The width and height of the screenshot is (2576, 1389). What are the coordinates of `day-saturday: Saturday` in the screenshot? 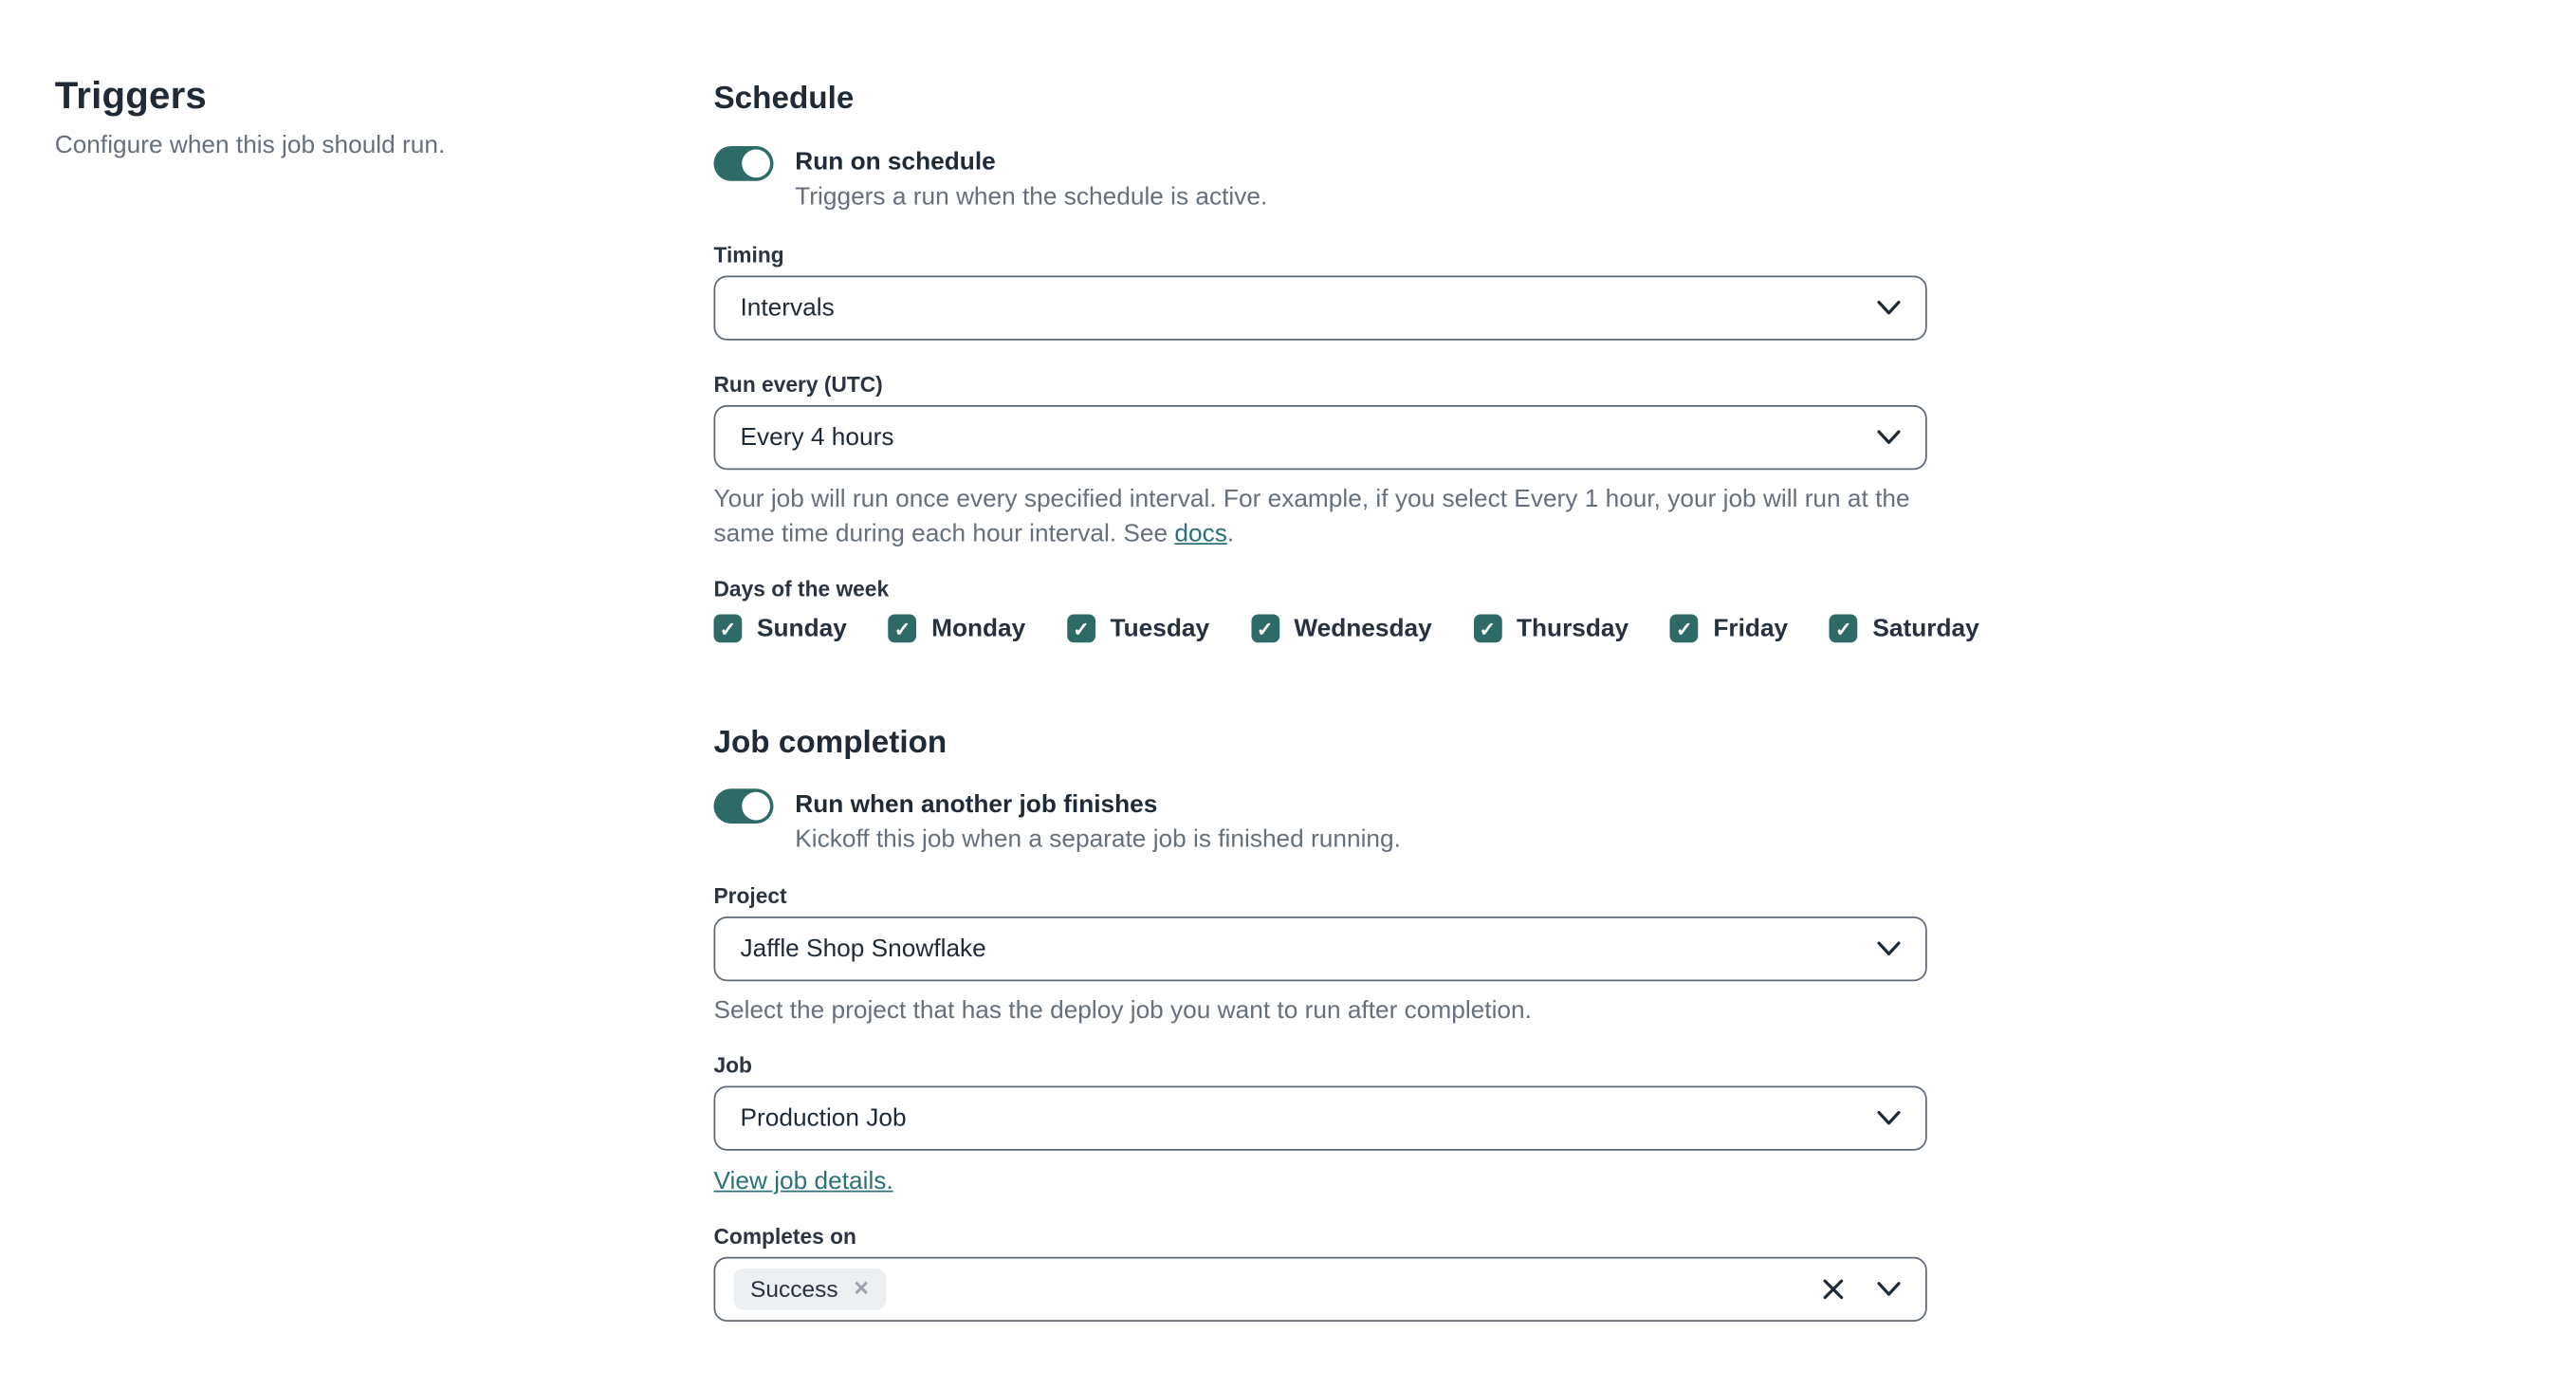 It's located at (1904, 628).